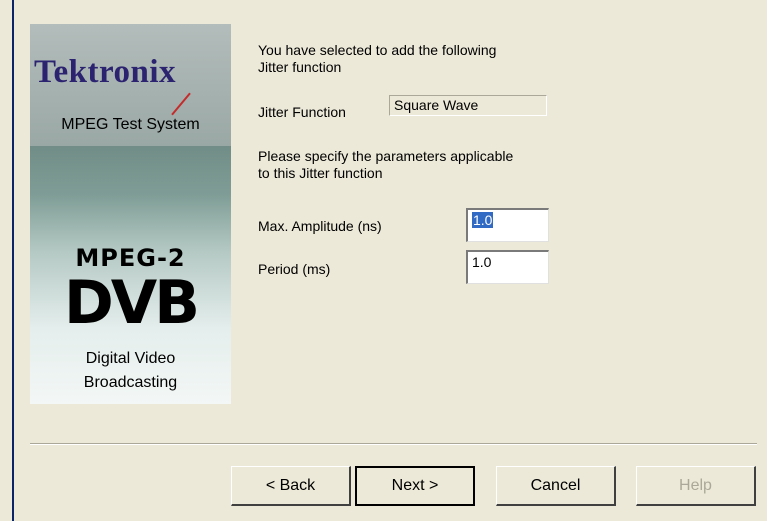 The height and width of the screenshot is (521, 767). I want to click on dvb-caption-line2: Broadcasting, so click(130, 382).